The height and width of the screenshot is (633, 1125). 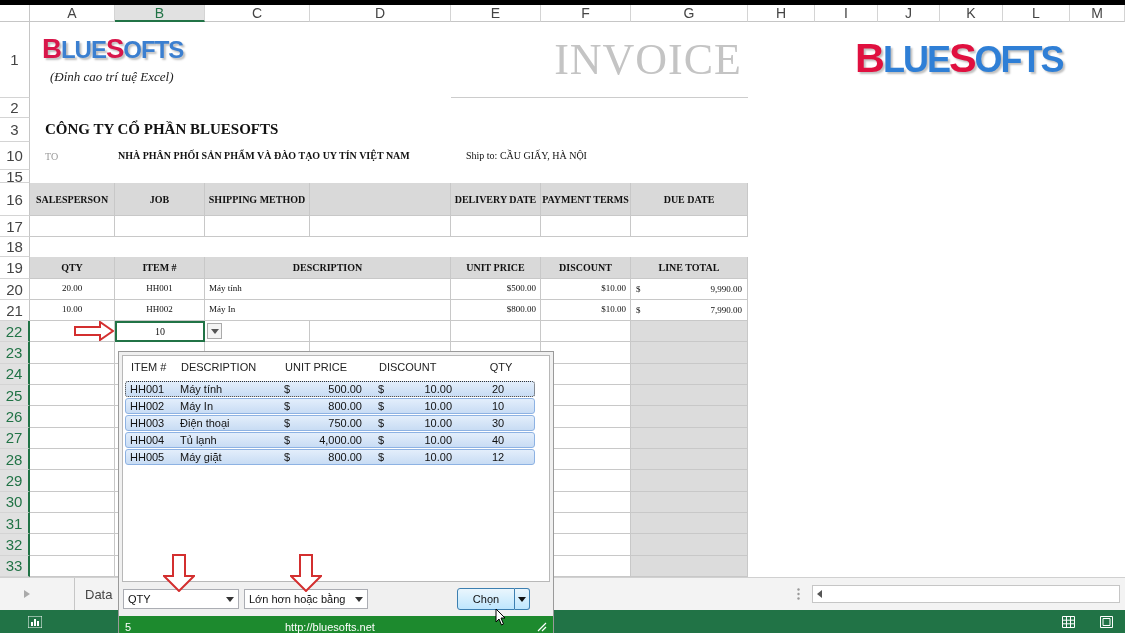 What do you see at coordinates (909, 13) in the screenshot?
I see `column-header: J` at bounding box center [909, 13].